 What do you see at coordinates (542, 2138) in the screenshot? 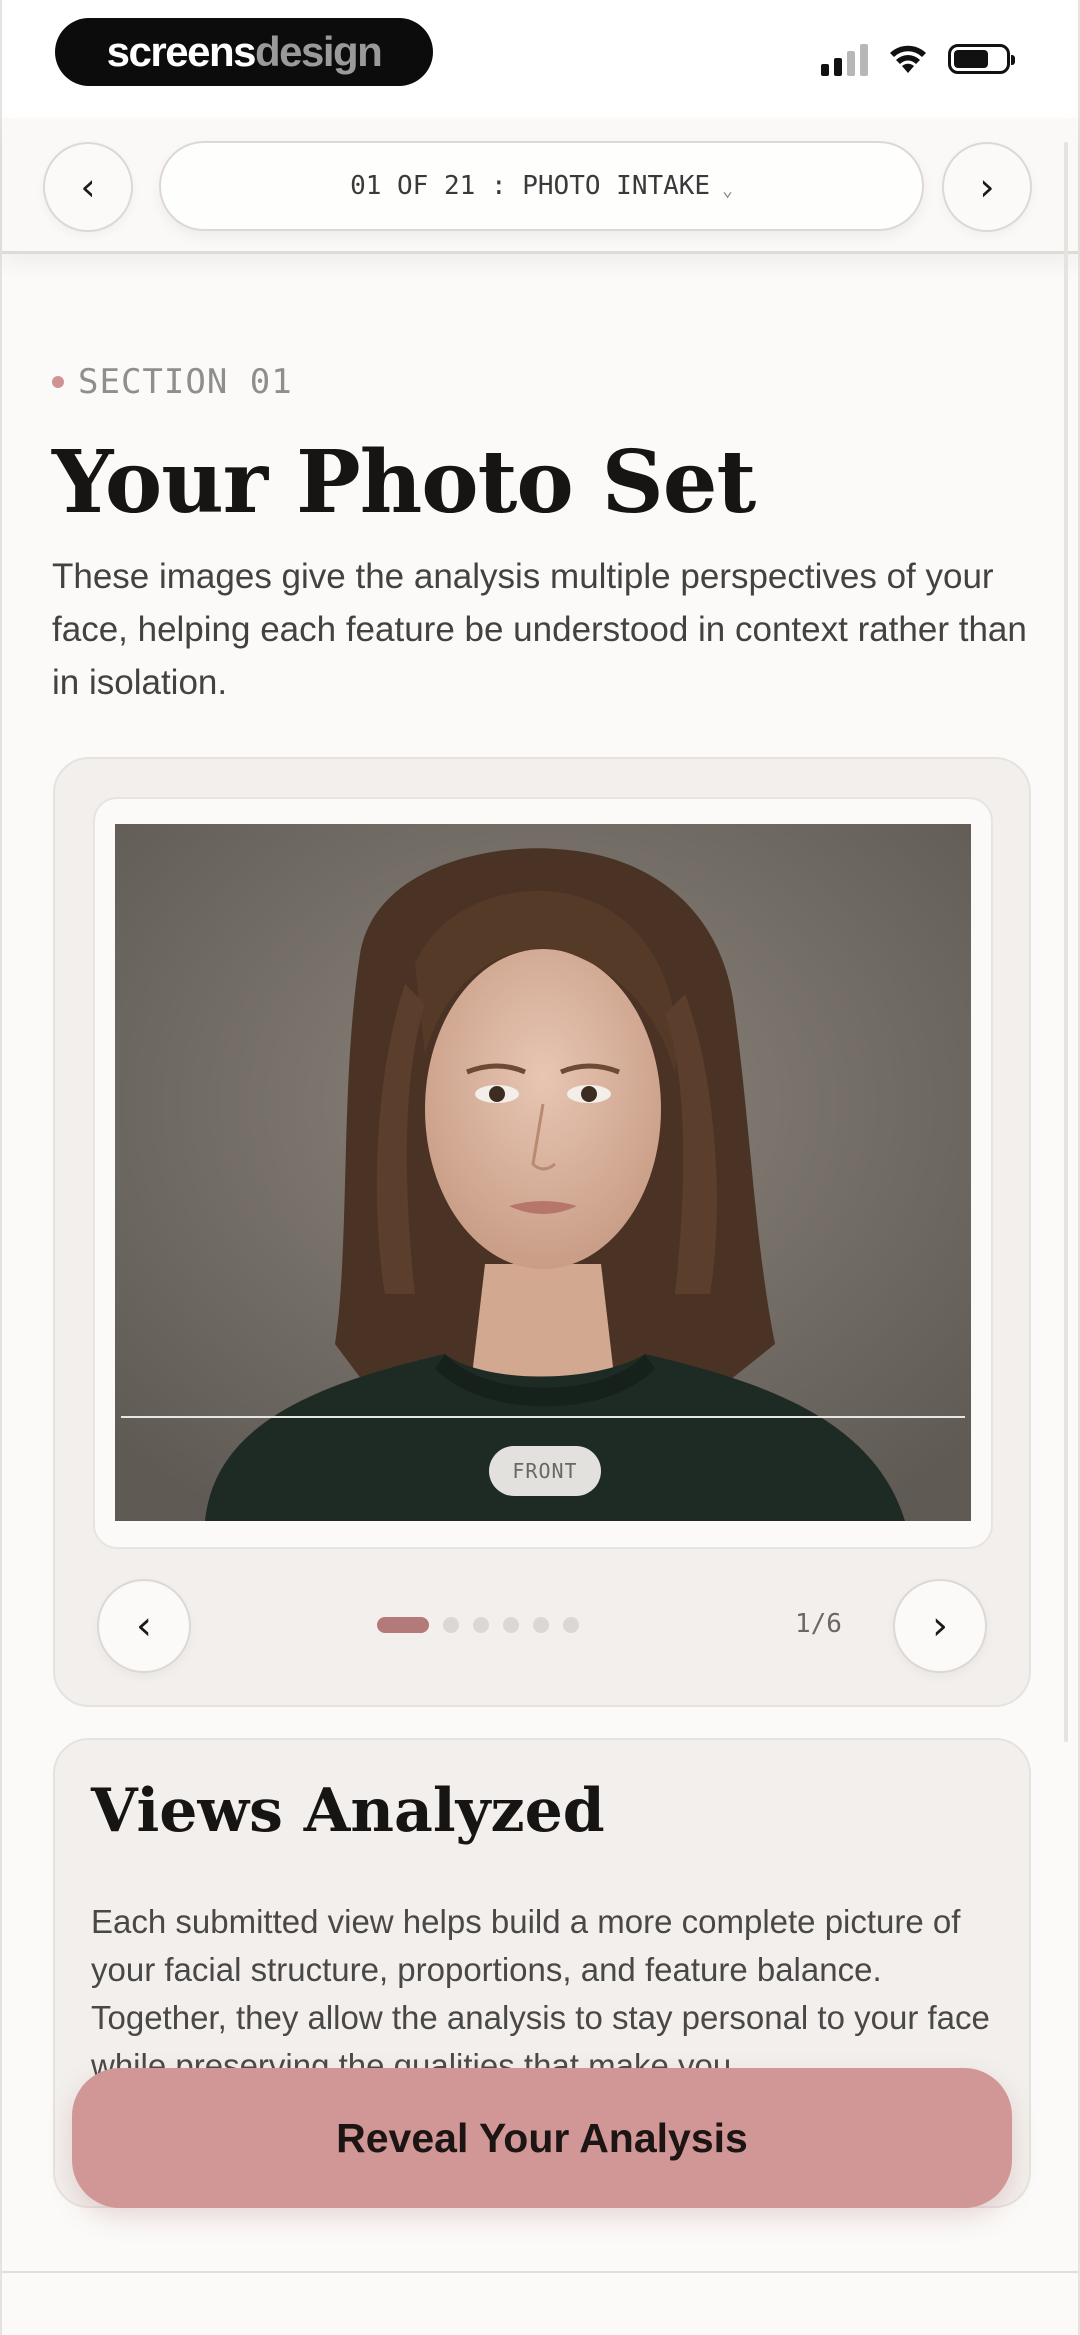
I see `reveal-analysis-button: Reveal Your Analysis` at bounding box center [542, 2138].